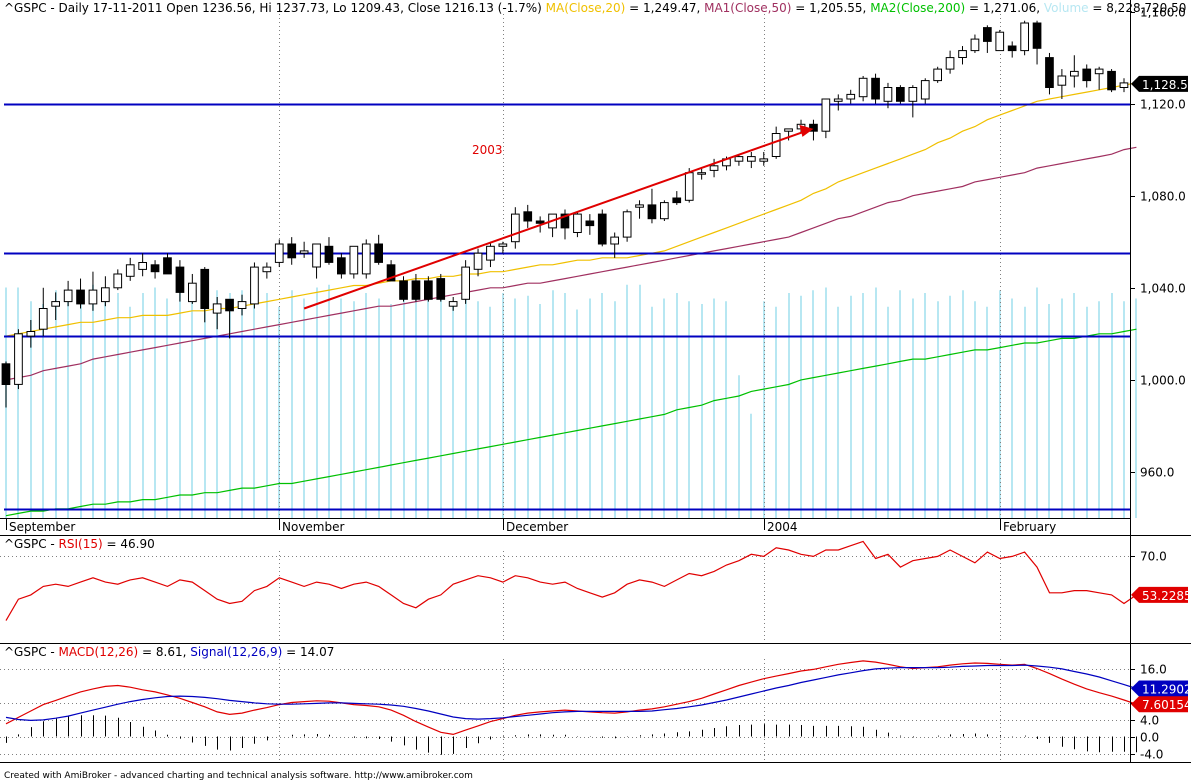 Image resolution: width=1191 pixels, height=781 pixels. Describe the element at coordinates (42, 527) in the screenshot. I see `date-label: September` at that location.